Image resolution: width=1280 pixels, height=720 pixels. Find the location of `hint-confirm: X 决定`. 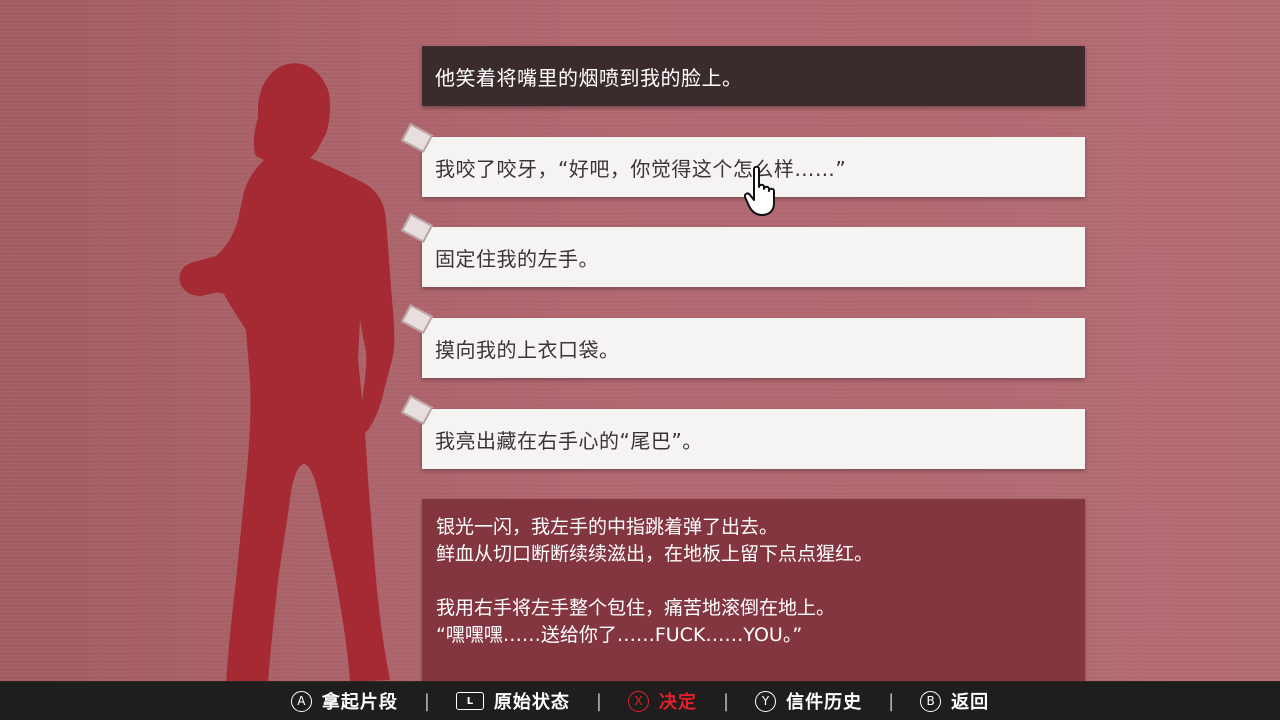

hint-confirm: X 决定 is located at coordinates (662, 701).